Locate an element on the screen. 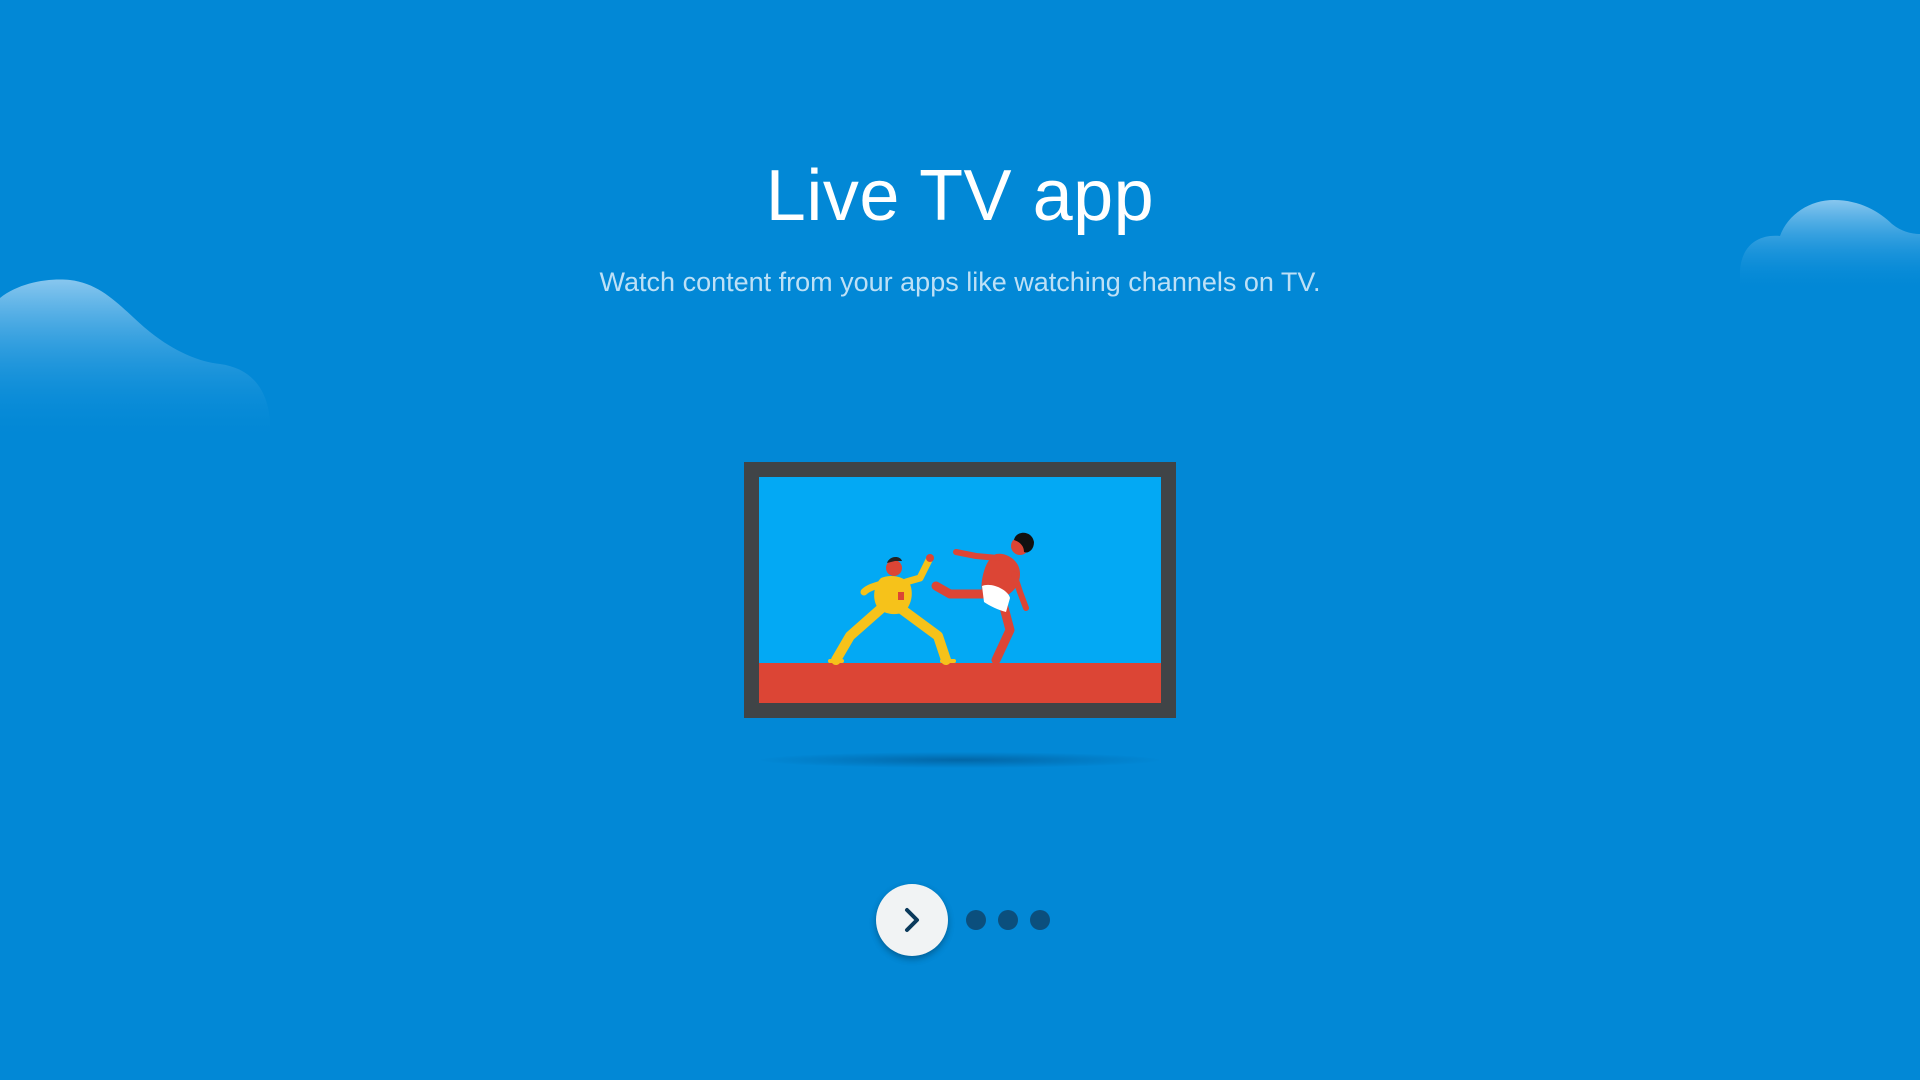 The image size is (1920, 1080). tv-floor is located at coordinates (960, 683).